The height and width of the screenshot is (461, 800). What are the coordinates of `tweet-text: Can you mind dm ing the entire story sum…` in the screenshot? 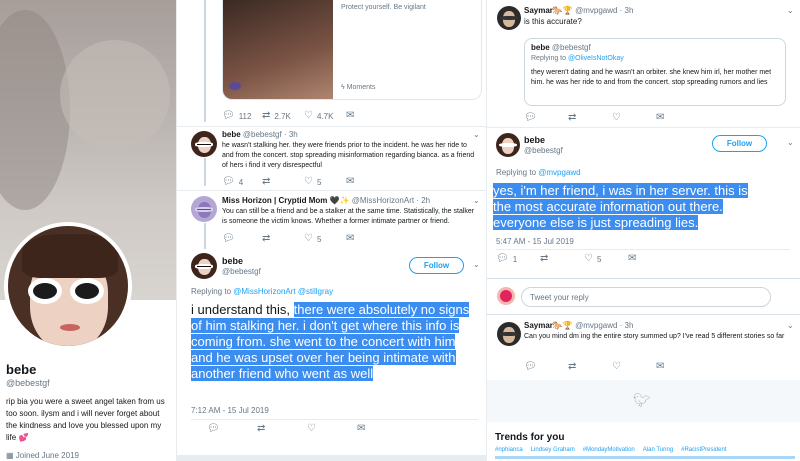 It's located at (654, 336).